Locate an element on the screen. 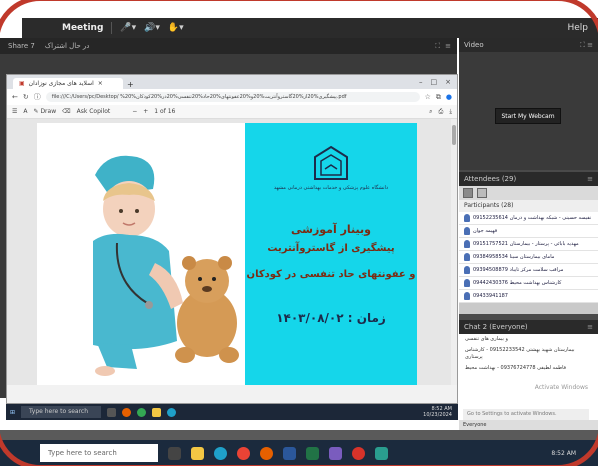 The height and width of the screenshot is (466, 598). taskbar-clock: 8:52 AM is located at coordinates (563, 453).